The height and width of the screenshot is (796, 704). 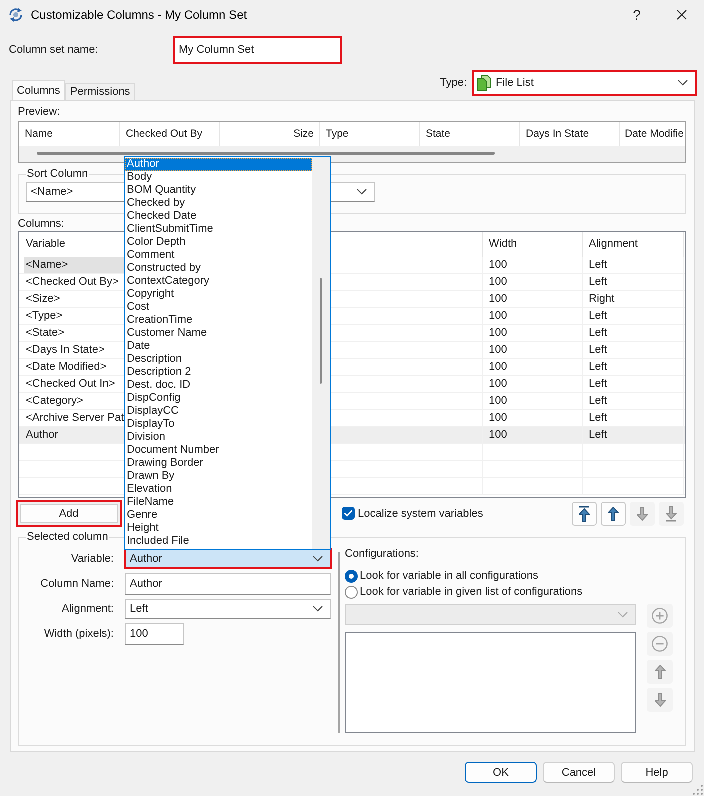 I want to click on list-item: Author, so click(x=218, y=164).